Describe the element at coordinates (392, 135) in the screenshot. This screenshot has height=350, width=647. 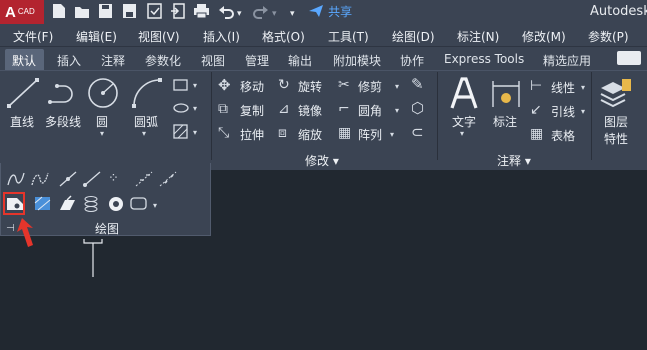
I see `array-dropdown-icon: ▾` at that location.